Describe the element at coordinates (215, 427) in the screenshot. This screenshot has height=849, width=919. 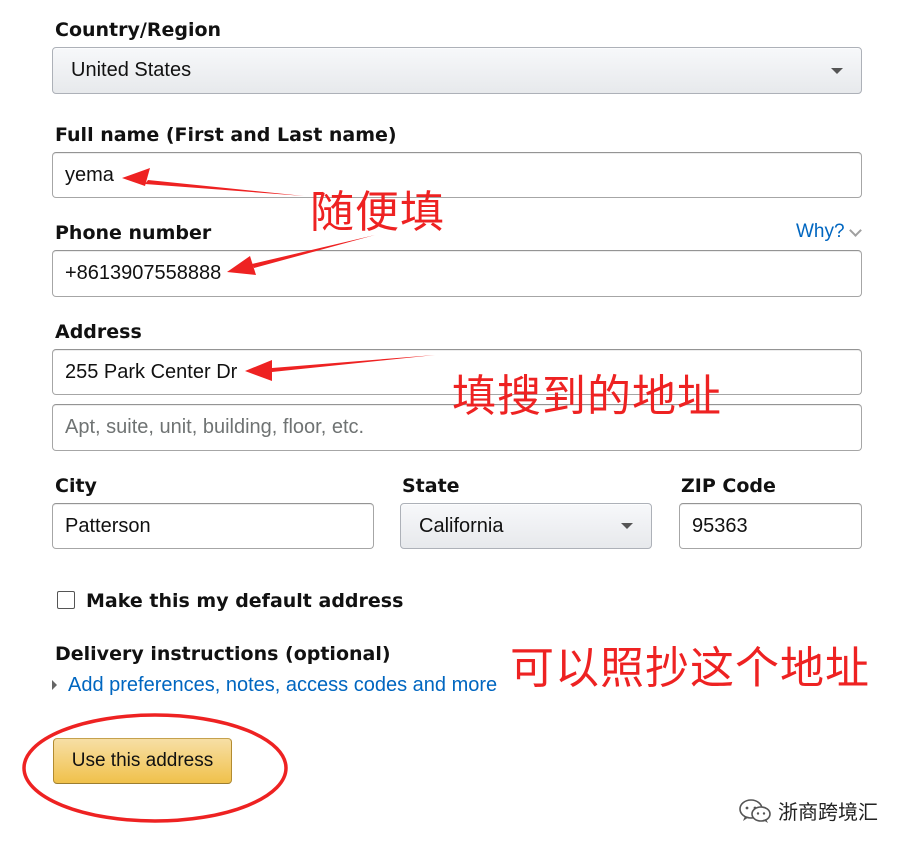
I see `address-line2-placeholder: Apt, suite, unit, building, floor, etc.` at that location.